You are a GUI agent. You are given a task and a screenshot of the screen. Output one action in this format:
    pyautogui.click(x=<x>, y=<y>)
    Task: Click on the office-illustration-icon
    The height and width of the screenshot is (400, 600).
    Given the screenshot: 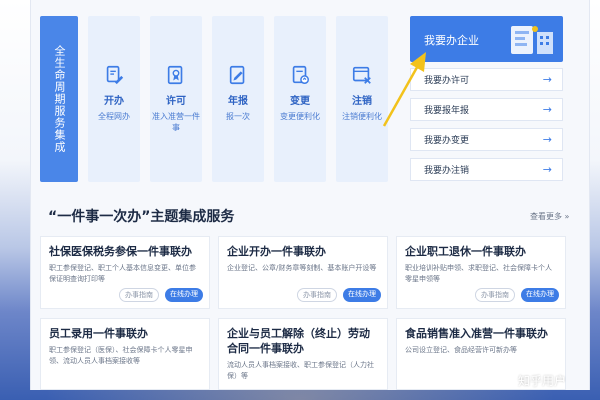 What is the action you would take?
    pyautogui.click(x=532, y=40)
    